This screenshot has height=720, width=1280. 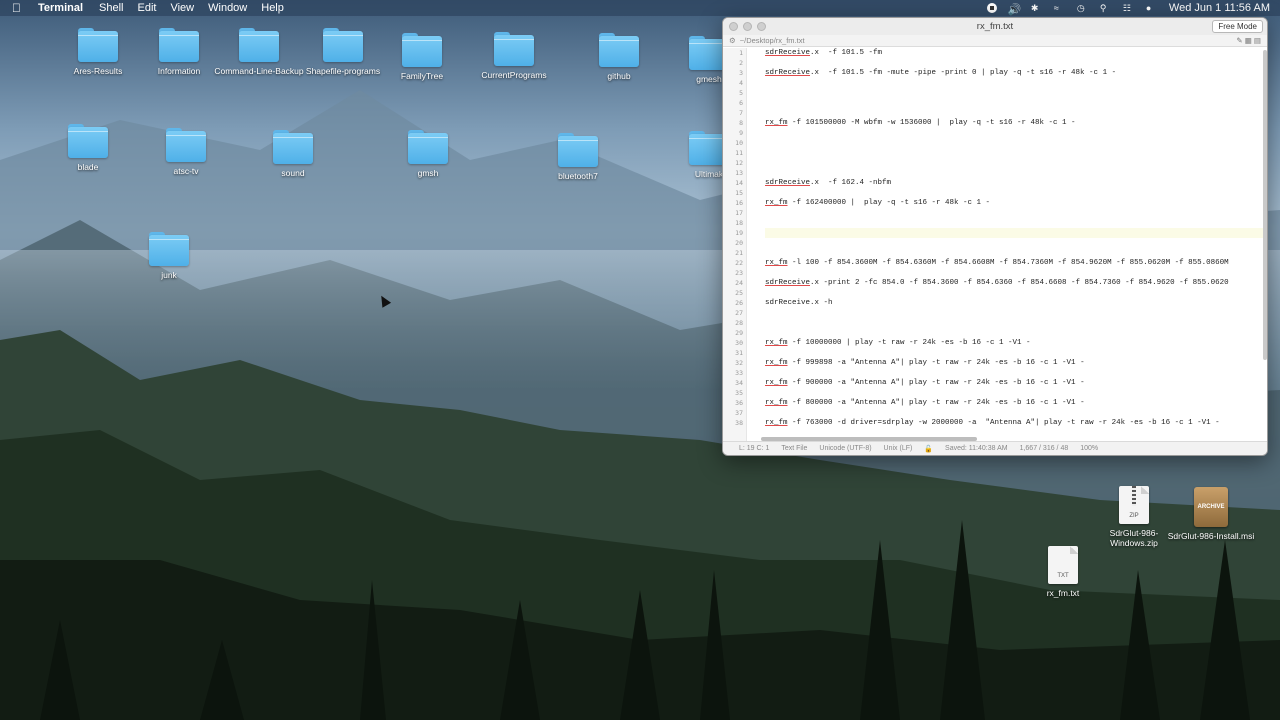 What do you see at coordinates (147, 8) in the screenshot?
I see `menu-edit: Edit` at bounding box center [147, 8].